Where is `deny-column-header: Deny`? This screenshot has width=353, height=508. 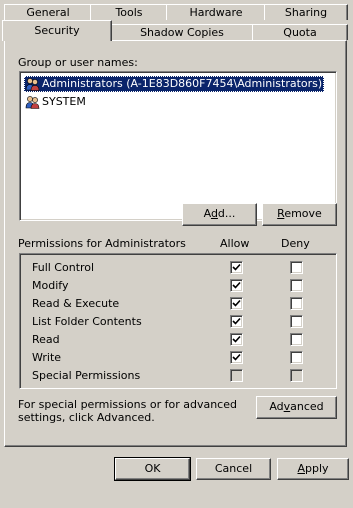 deny-column-header: Deny is located at coordinates (295, 243).